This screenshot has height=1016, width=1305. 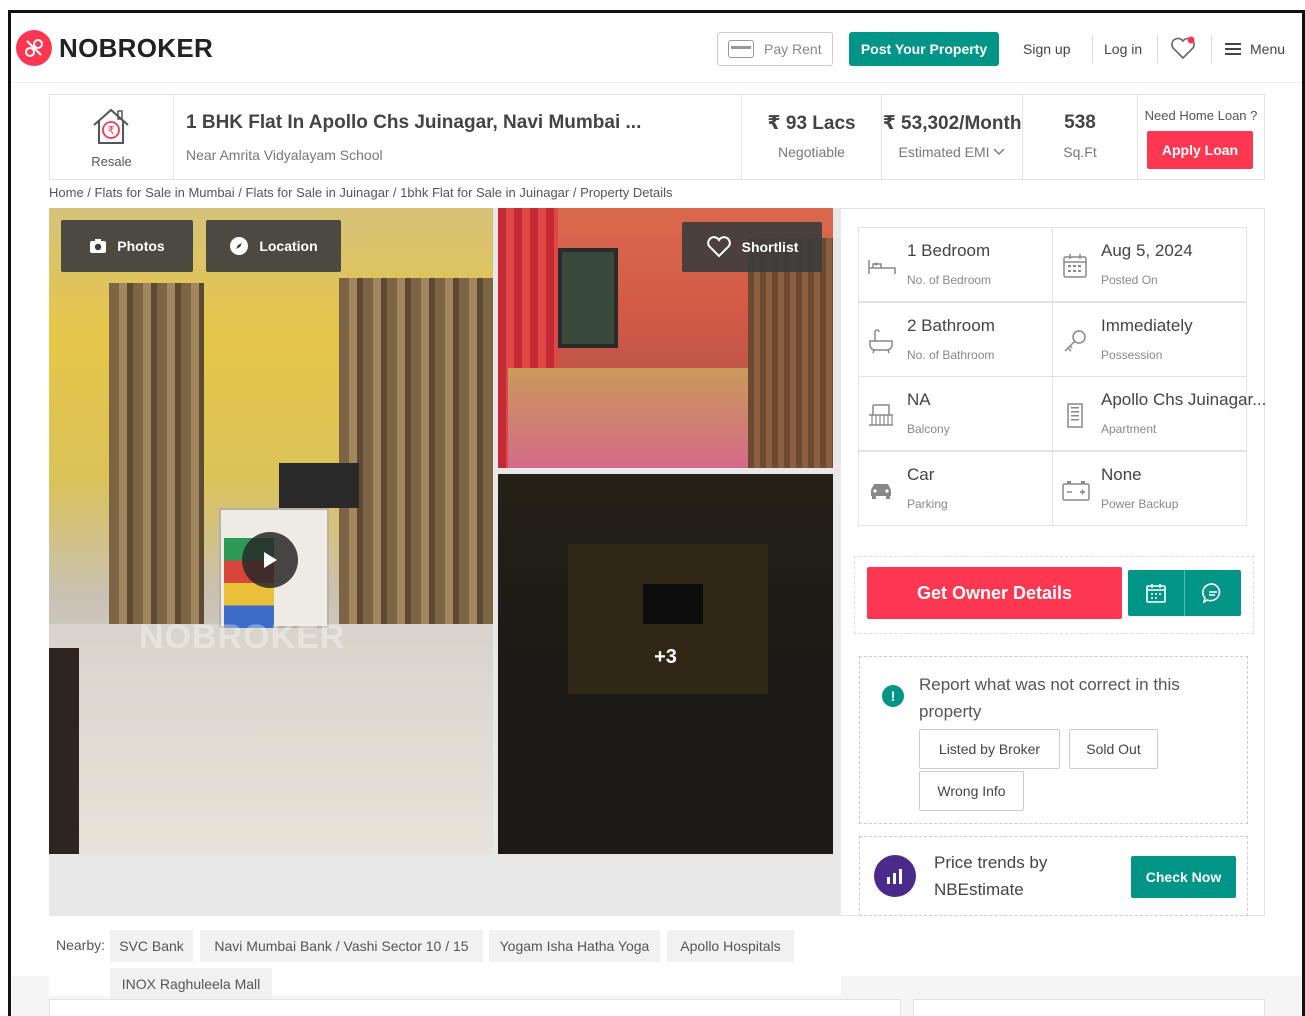 I want to click on menu-button: Menu, so click(x=1255, y=49).